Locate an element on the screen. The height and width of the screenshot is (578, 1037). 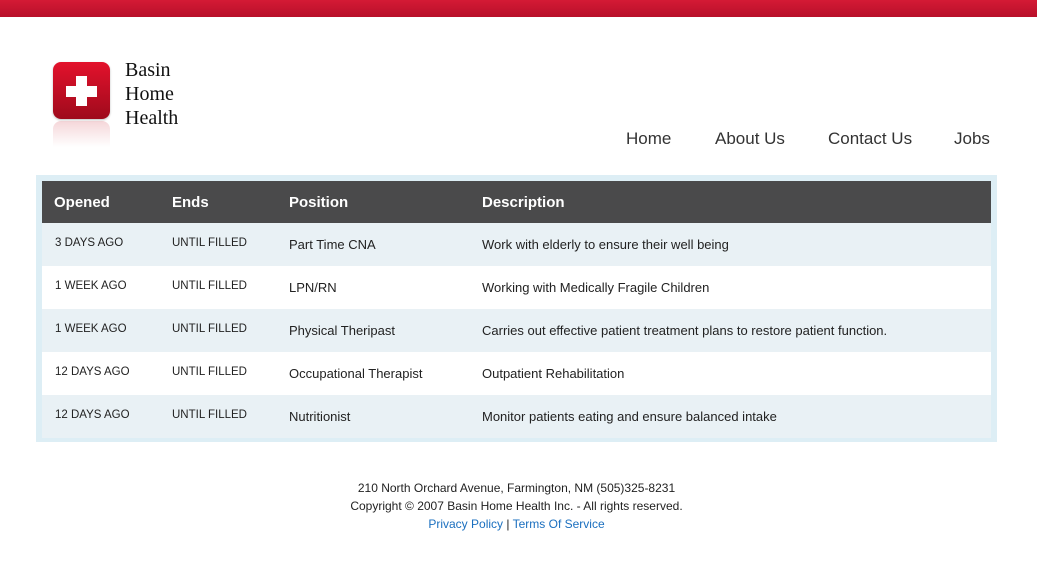
terms-of-service-link: Terms Of Service is located at coordinates (559, 524).